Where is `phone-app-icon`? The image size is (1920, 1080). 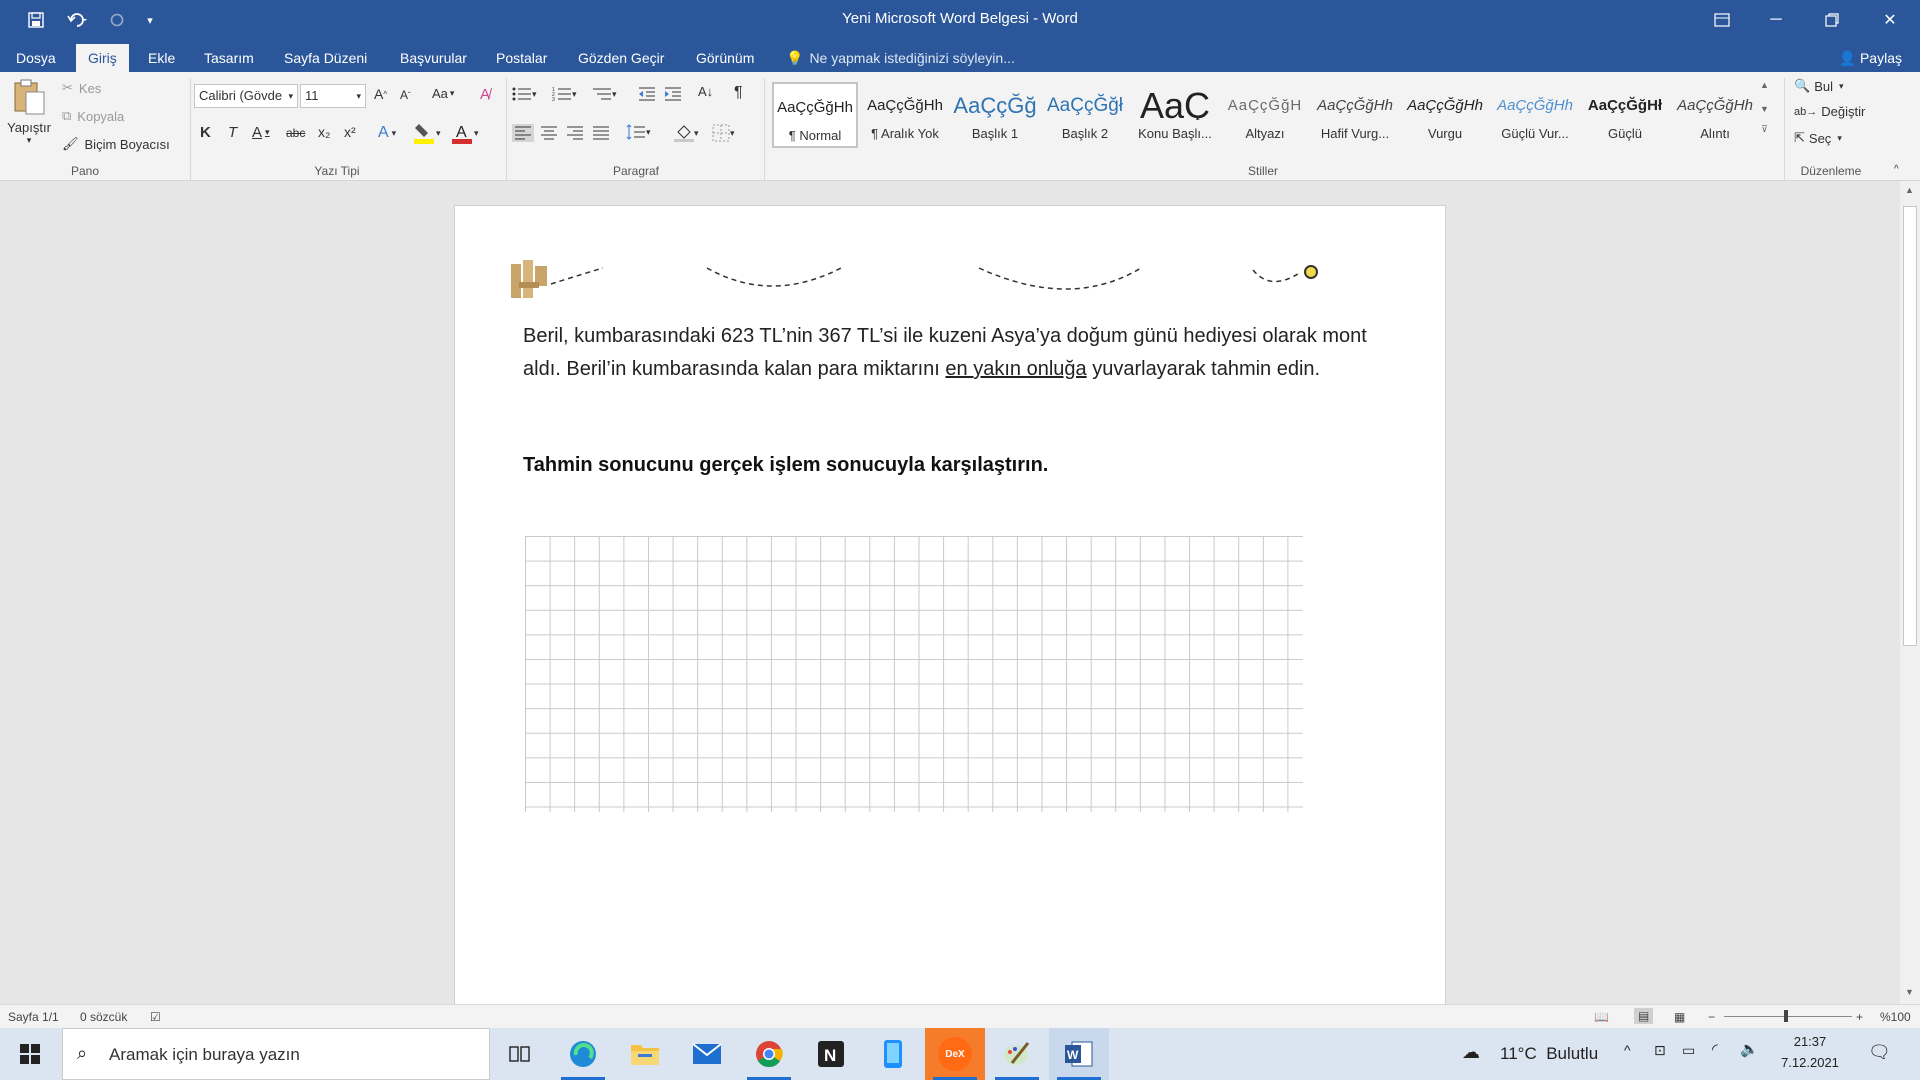
phone-app-icon is located at coordinates (893, 1054).